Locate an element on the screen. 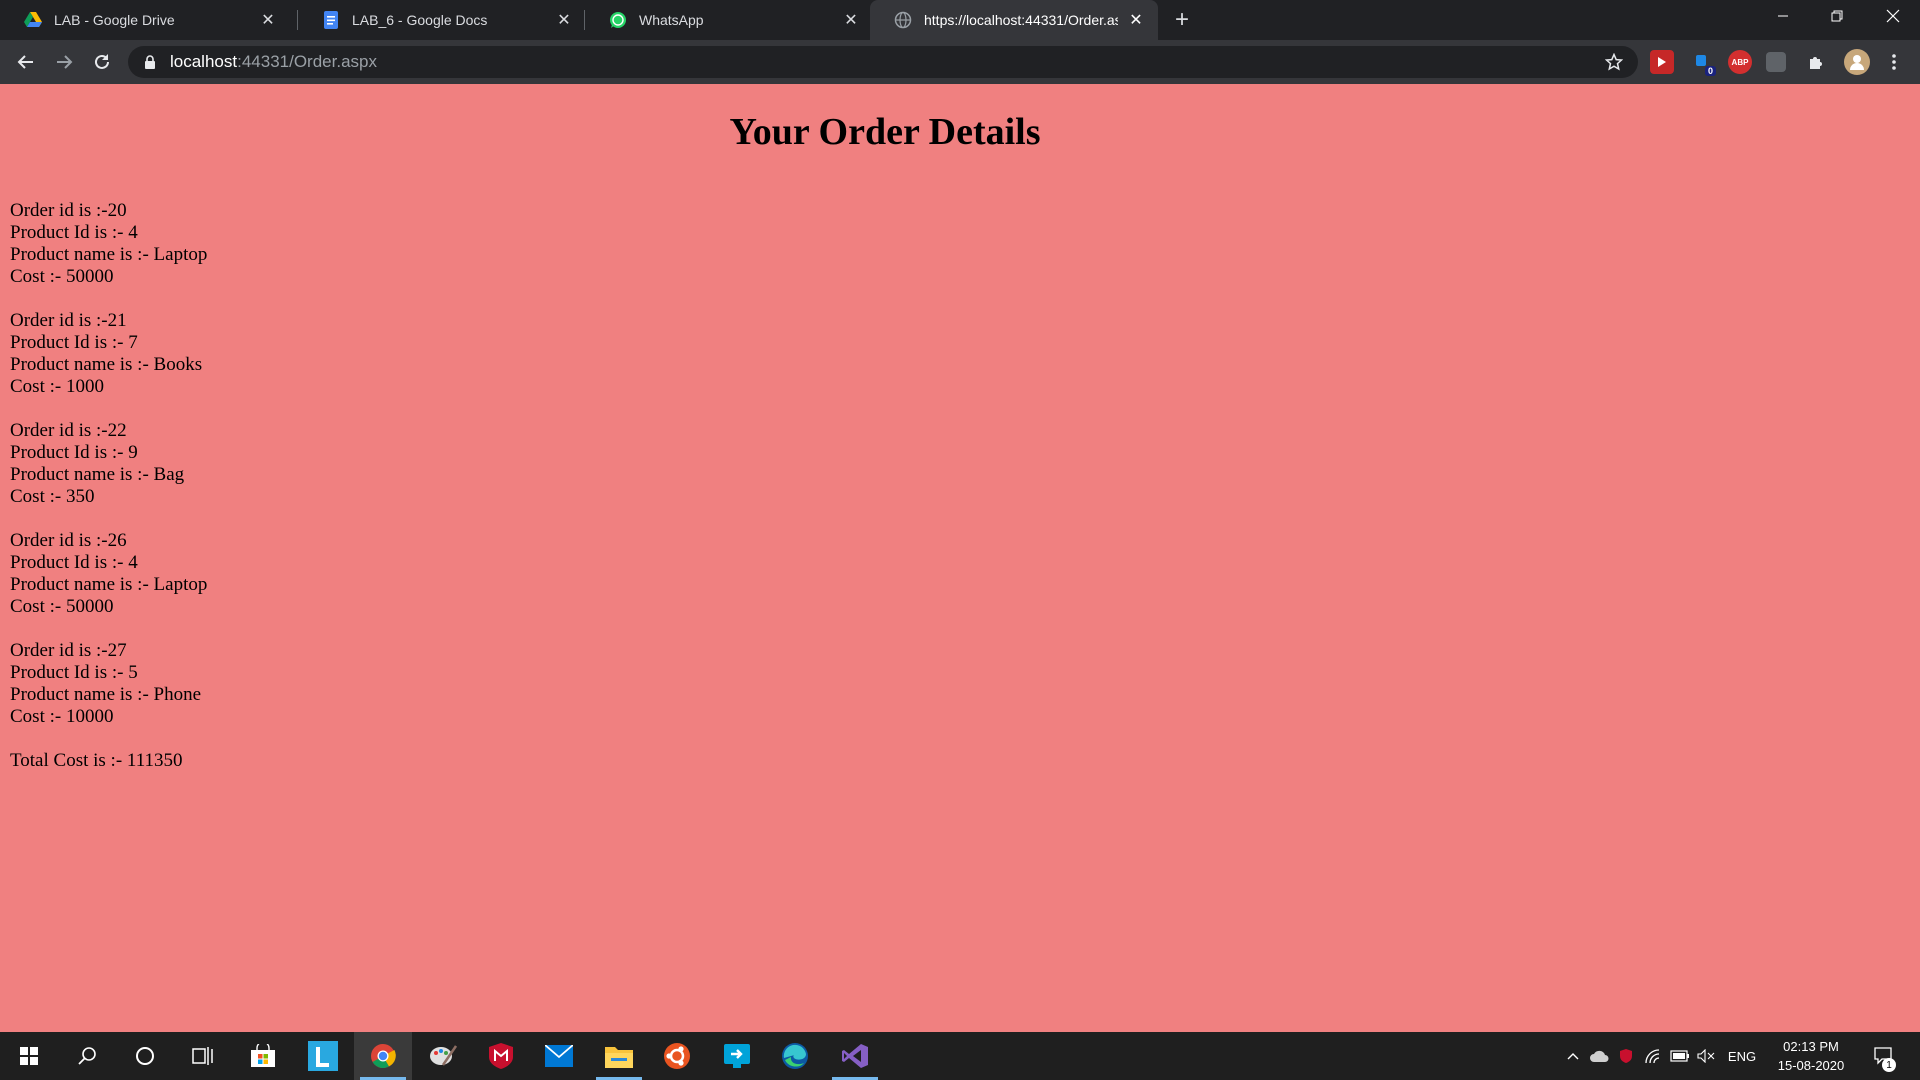  page-title: Your Order Details is located at coordinates (885, 132).